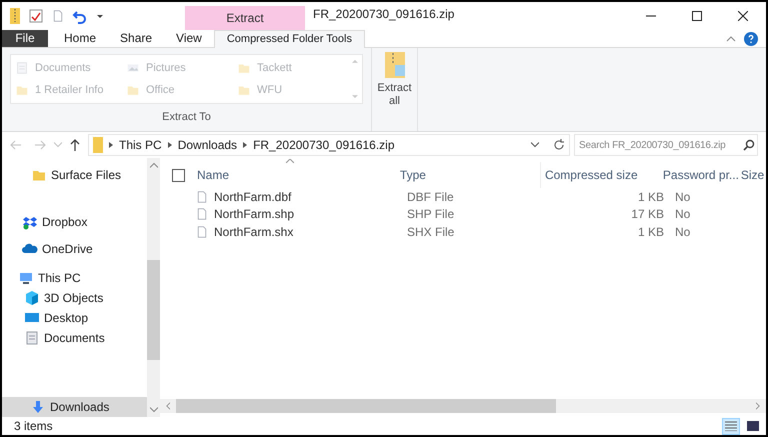 The image size is (768, 437). What do you see at coordinates (666, 145) in the screenshot?
I see `search-field: Search FR_20200730_091616.zip` at bounding box center [666, 145].